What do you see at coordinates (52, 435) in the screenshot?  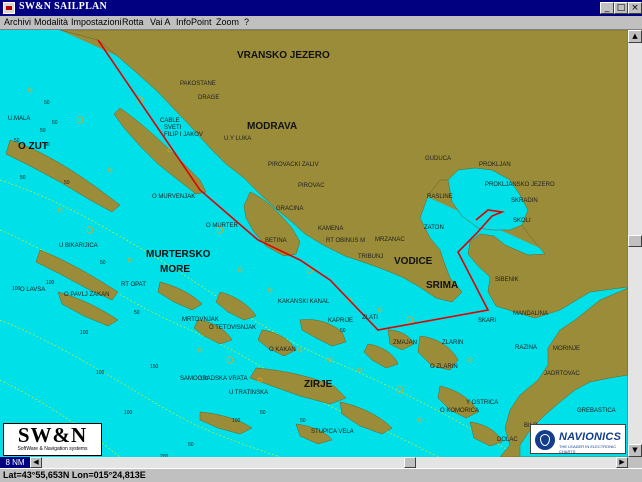 I see `swn-logo-name: SW&N` at bounding box center [52, 435].